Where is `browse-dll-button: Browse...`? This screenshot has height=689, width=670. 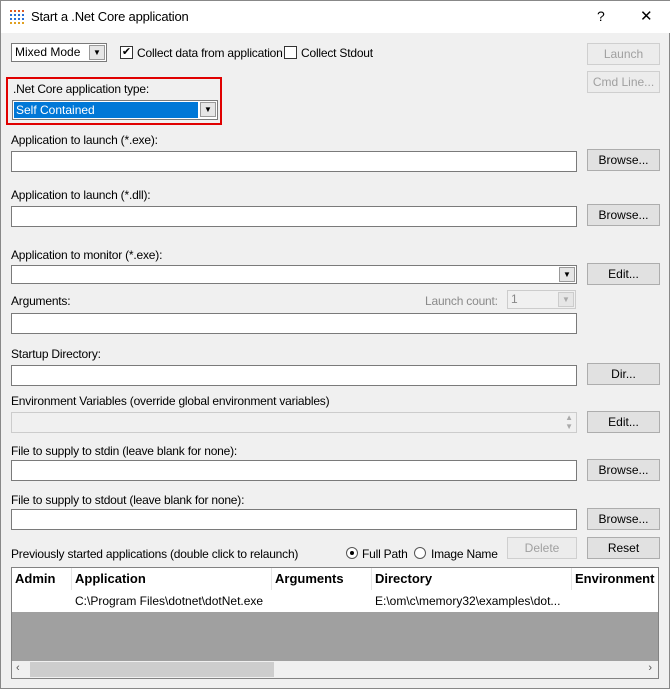 browse-dll-button: Browse... is located at coordinates (623, 215).